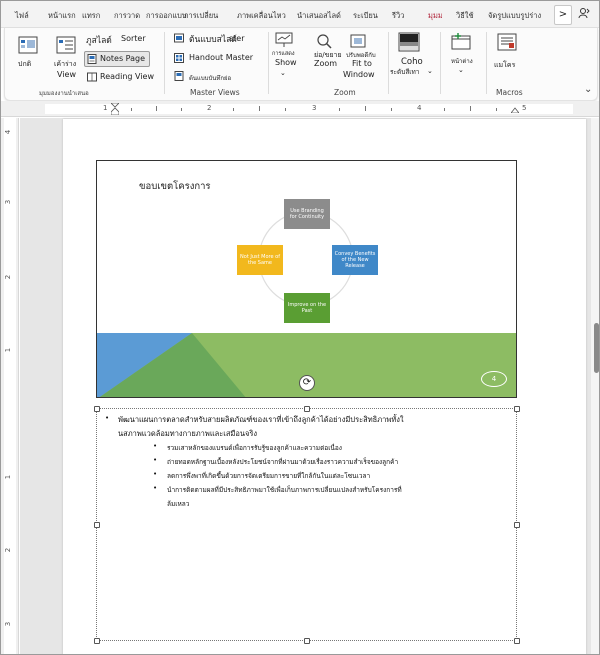 The image size is (600, 655). I want to click on normal-view-icon, so click(28, 46).